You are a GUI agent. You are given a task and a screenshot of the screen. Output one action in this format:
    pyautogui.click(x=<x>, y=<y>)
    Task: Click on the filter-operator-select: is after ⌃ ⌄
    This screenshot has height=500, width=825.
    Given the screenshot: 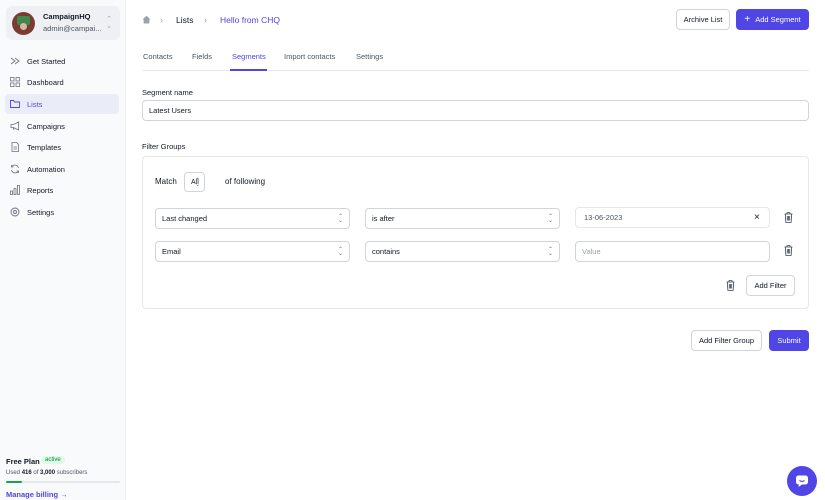 What is the action you would take?
    pyautogui.click(x=462, y=218)
    